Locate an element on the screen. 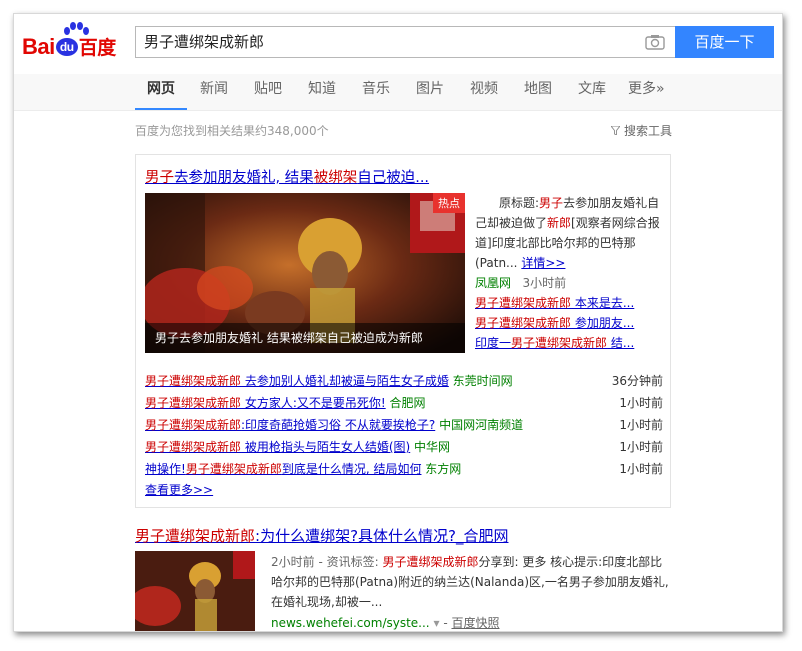  search-tools: 搜索工具 is located at coordinates (641, 130).